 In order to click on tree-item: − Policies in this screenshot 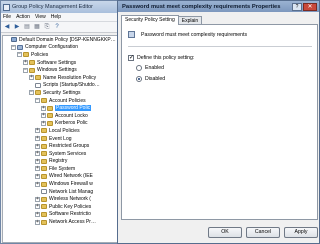, I will do `click(60, 55)`.